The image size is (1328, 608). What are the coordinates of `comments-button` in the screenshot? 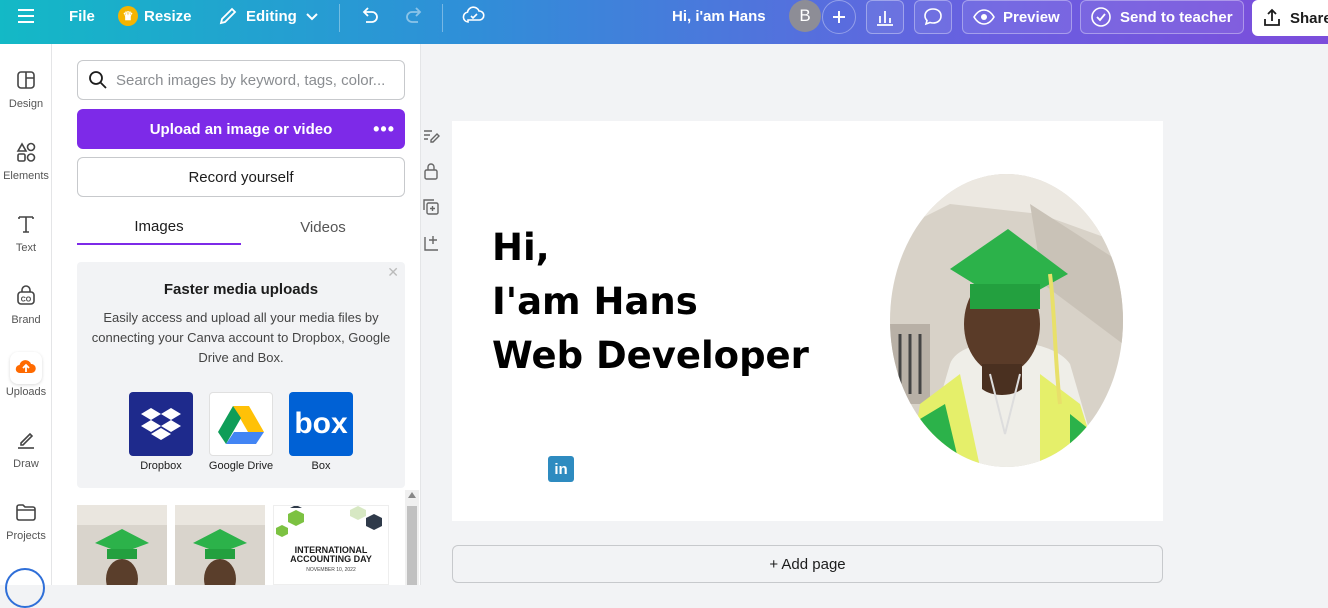 It's located at (933, 17).